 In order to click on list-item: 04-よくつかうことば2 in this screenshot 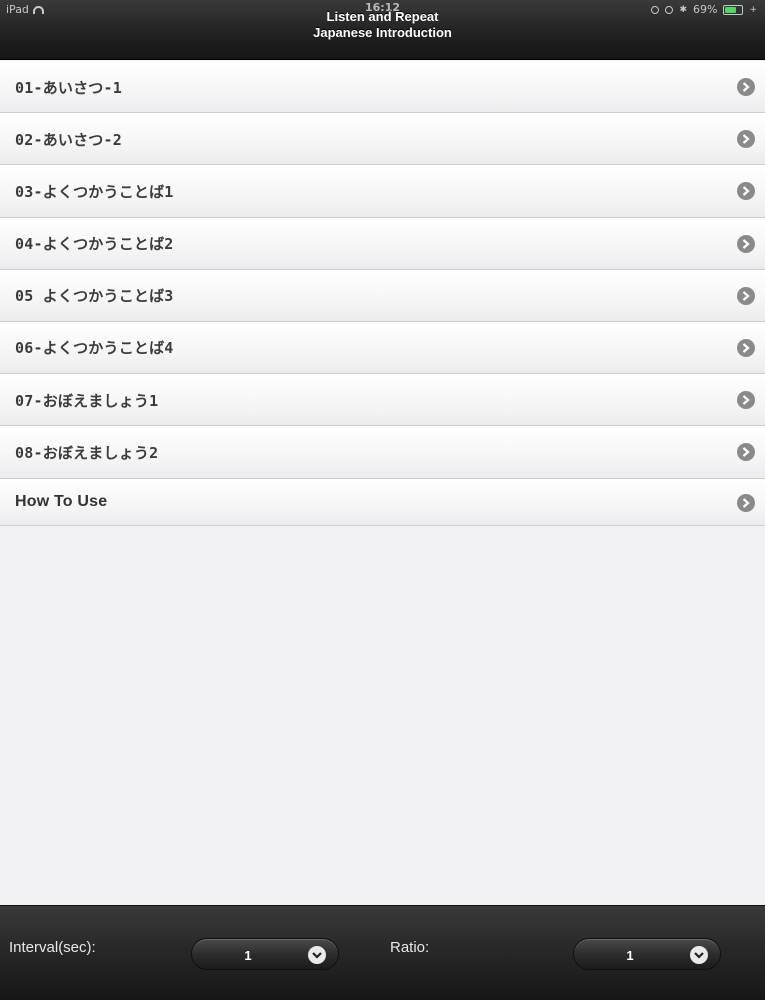, I will do `click(382, 243)`.